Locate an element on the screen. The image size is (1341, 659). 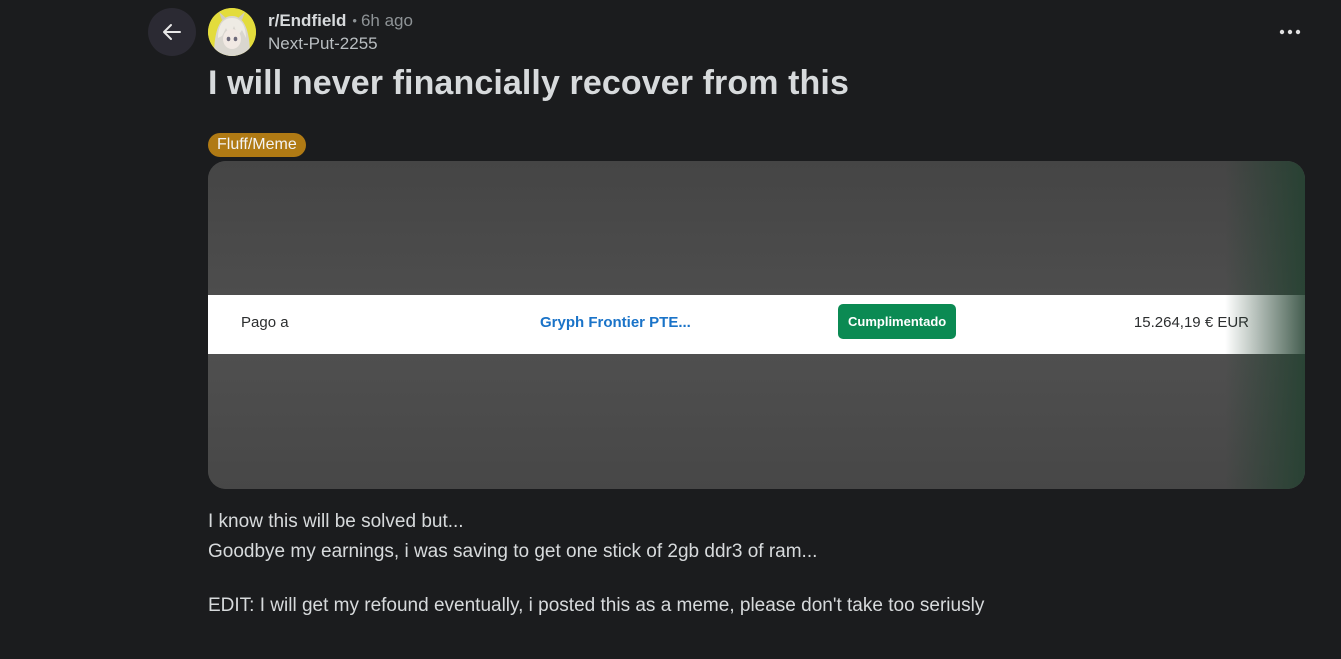
post-flair: Fluff/Meme is located at coordinates (257, 145).